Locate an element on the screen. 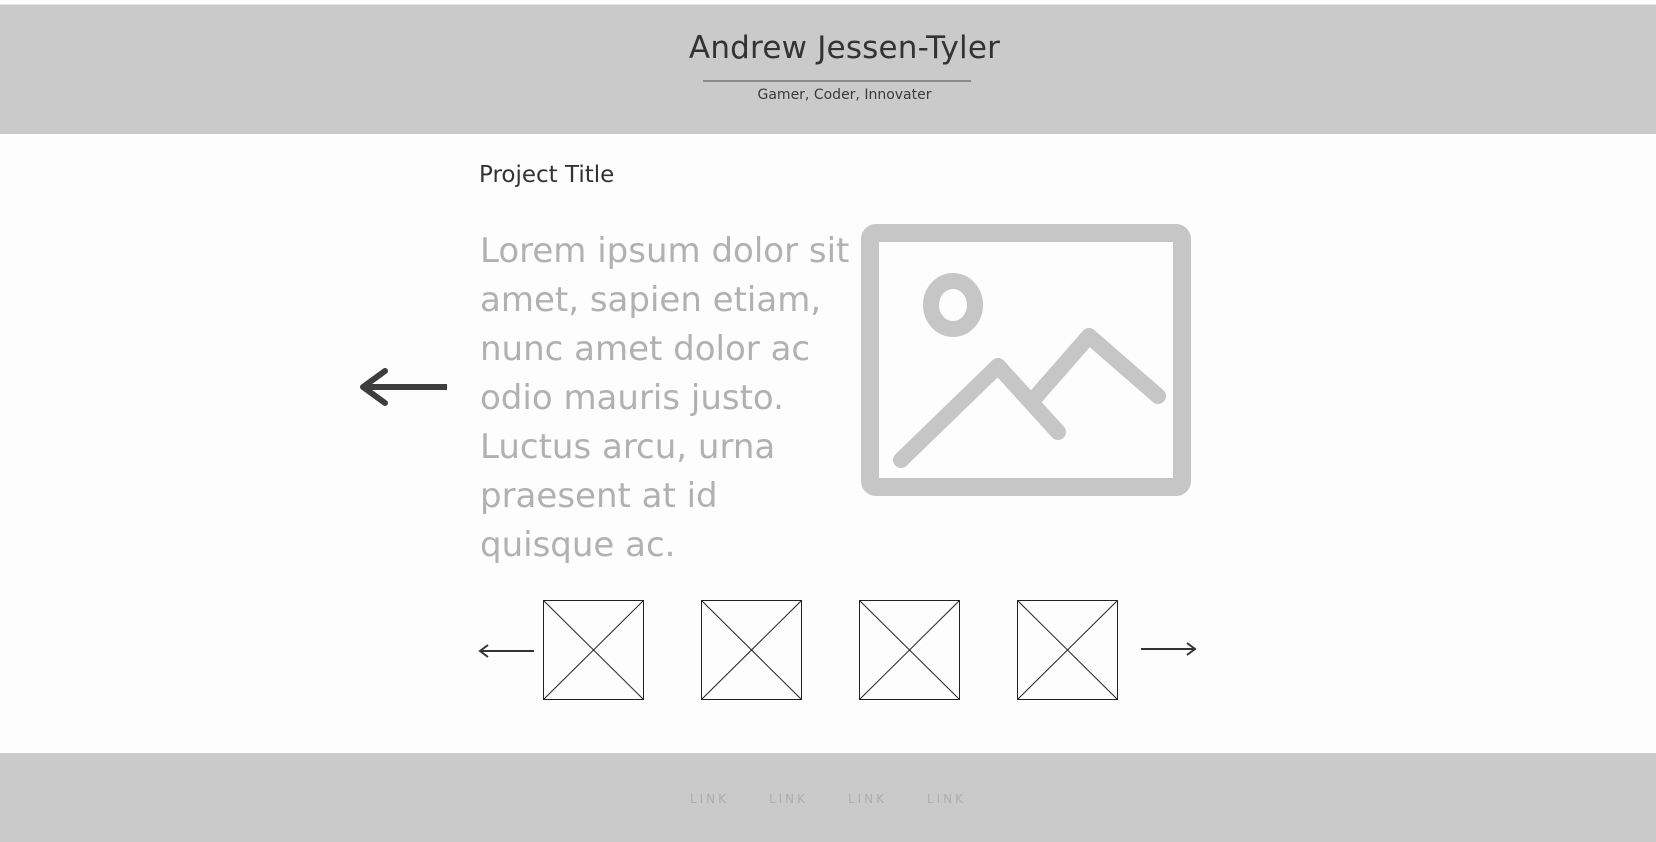  footer-nav: LINK LINK LINK LINK is located at coordinates (828, 799).